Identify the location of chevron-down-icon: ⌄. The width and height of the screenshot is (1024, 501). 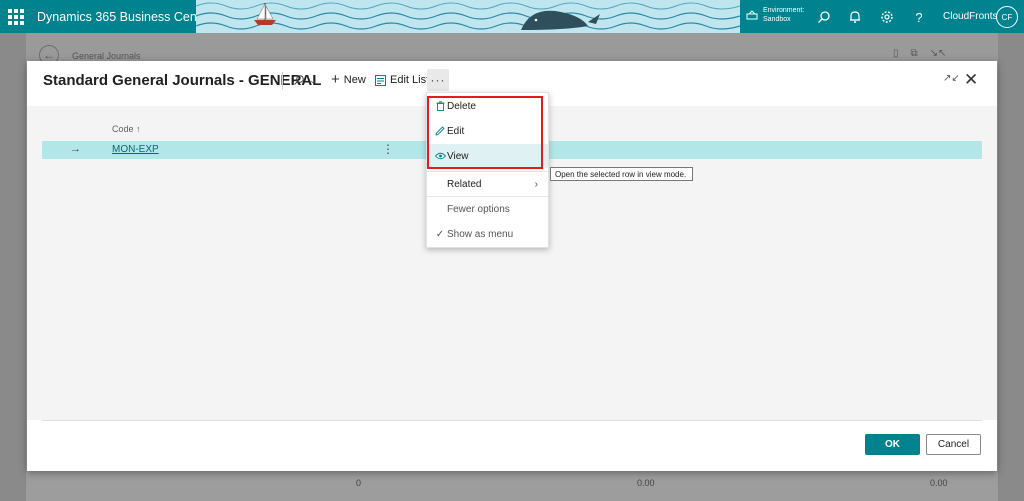
(313, 79).